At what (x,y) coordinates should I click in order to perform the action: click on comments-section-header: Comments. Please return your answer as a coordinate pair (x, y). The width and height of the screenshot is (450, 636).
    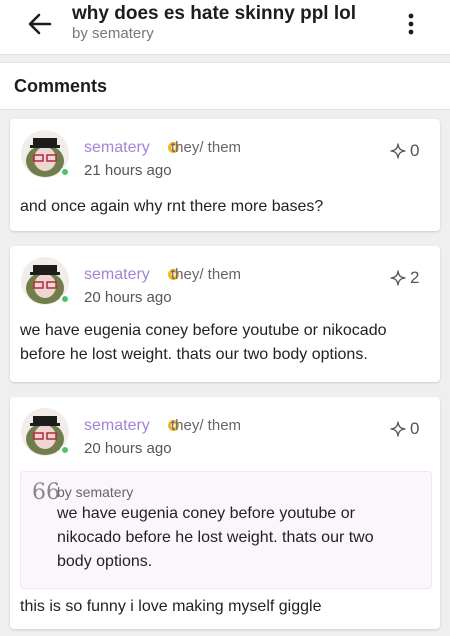
    Looking at the image, I should click on (225, 86).